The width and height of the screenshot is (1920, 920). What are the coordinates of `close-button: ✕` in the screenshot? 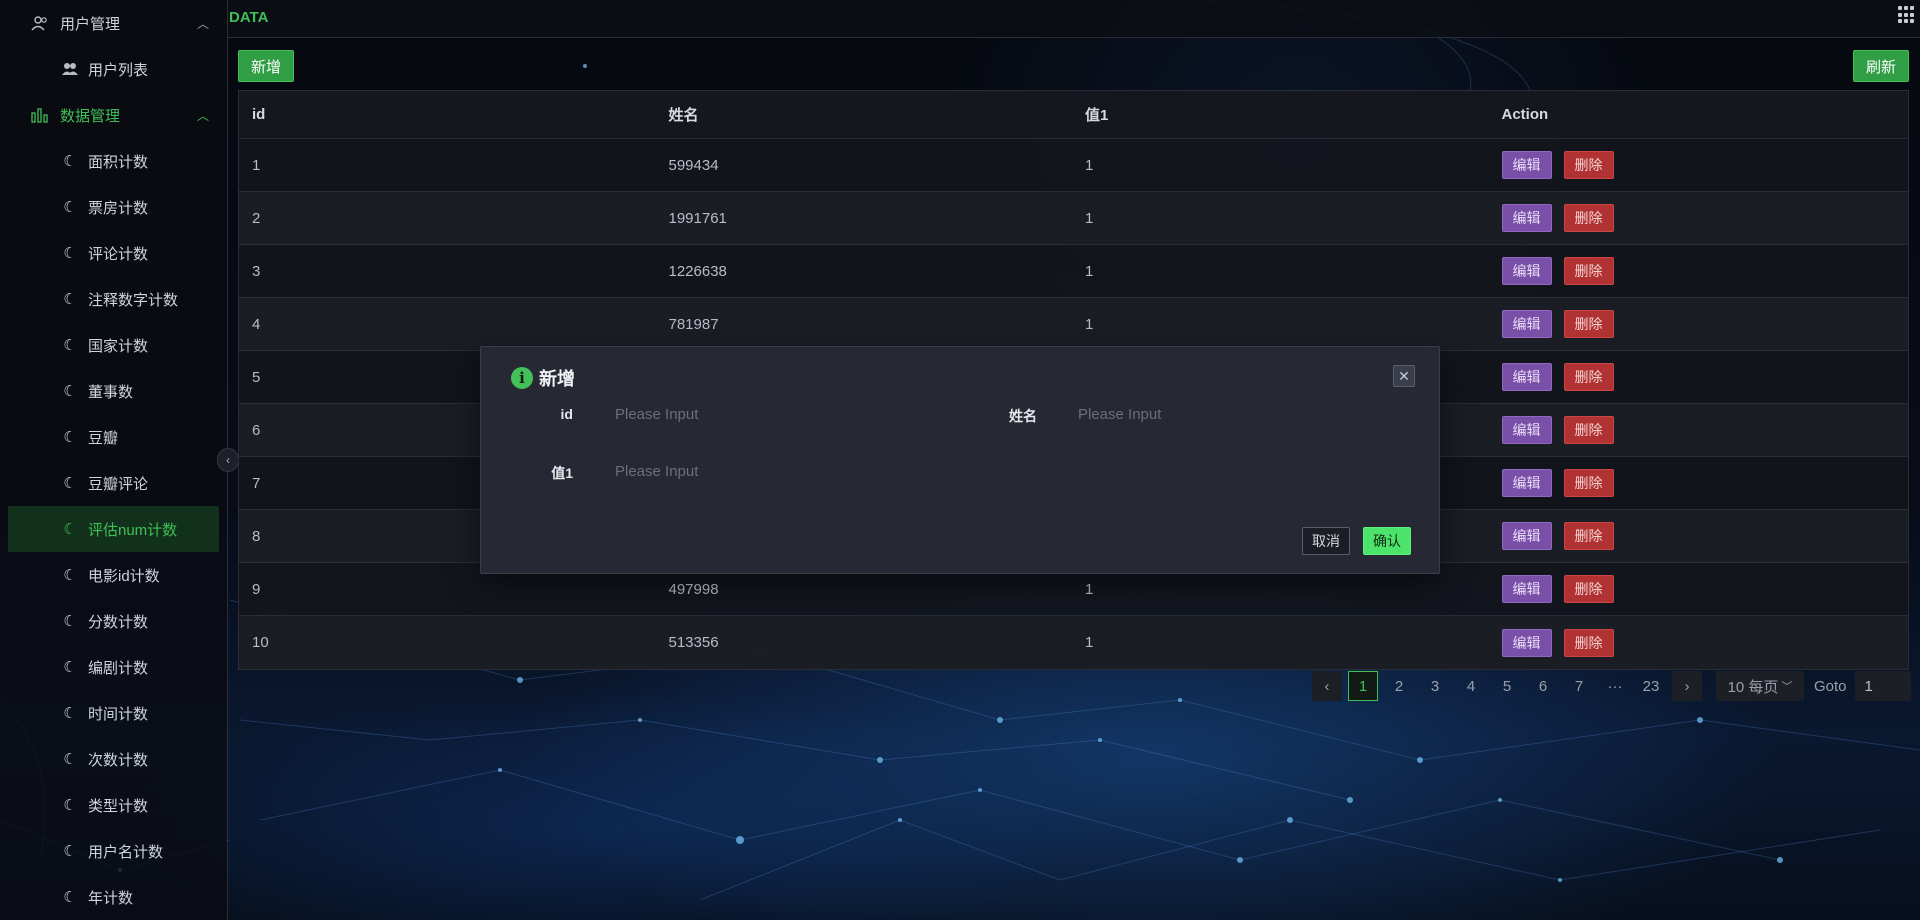 It's located at (1404, 376).